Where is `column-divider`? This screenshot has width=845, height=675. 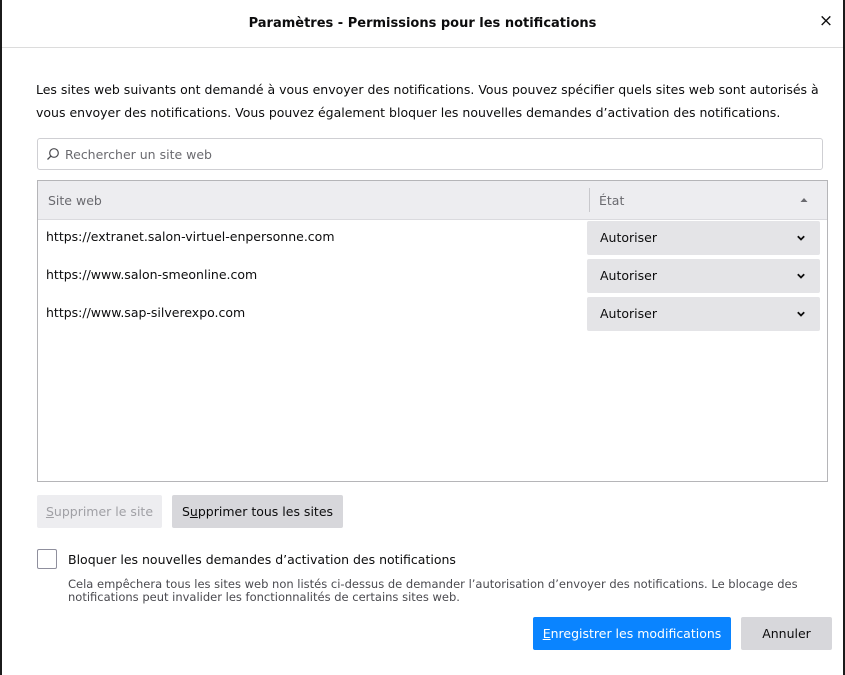 column-divider is located at coordinates (589, 200).